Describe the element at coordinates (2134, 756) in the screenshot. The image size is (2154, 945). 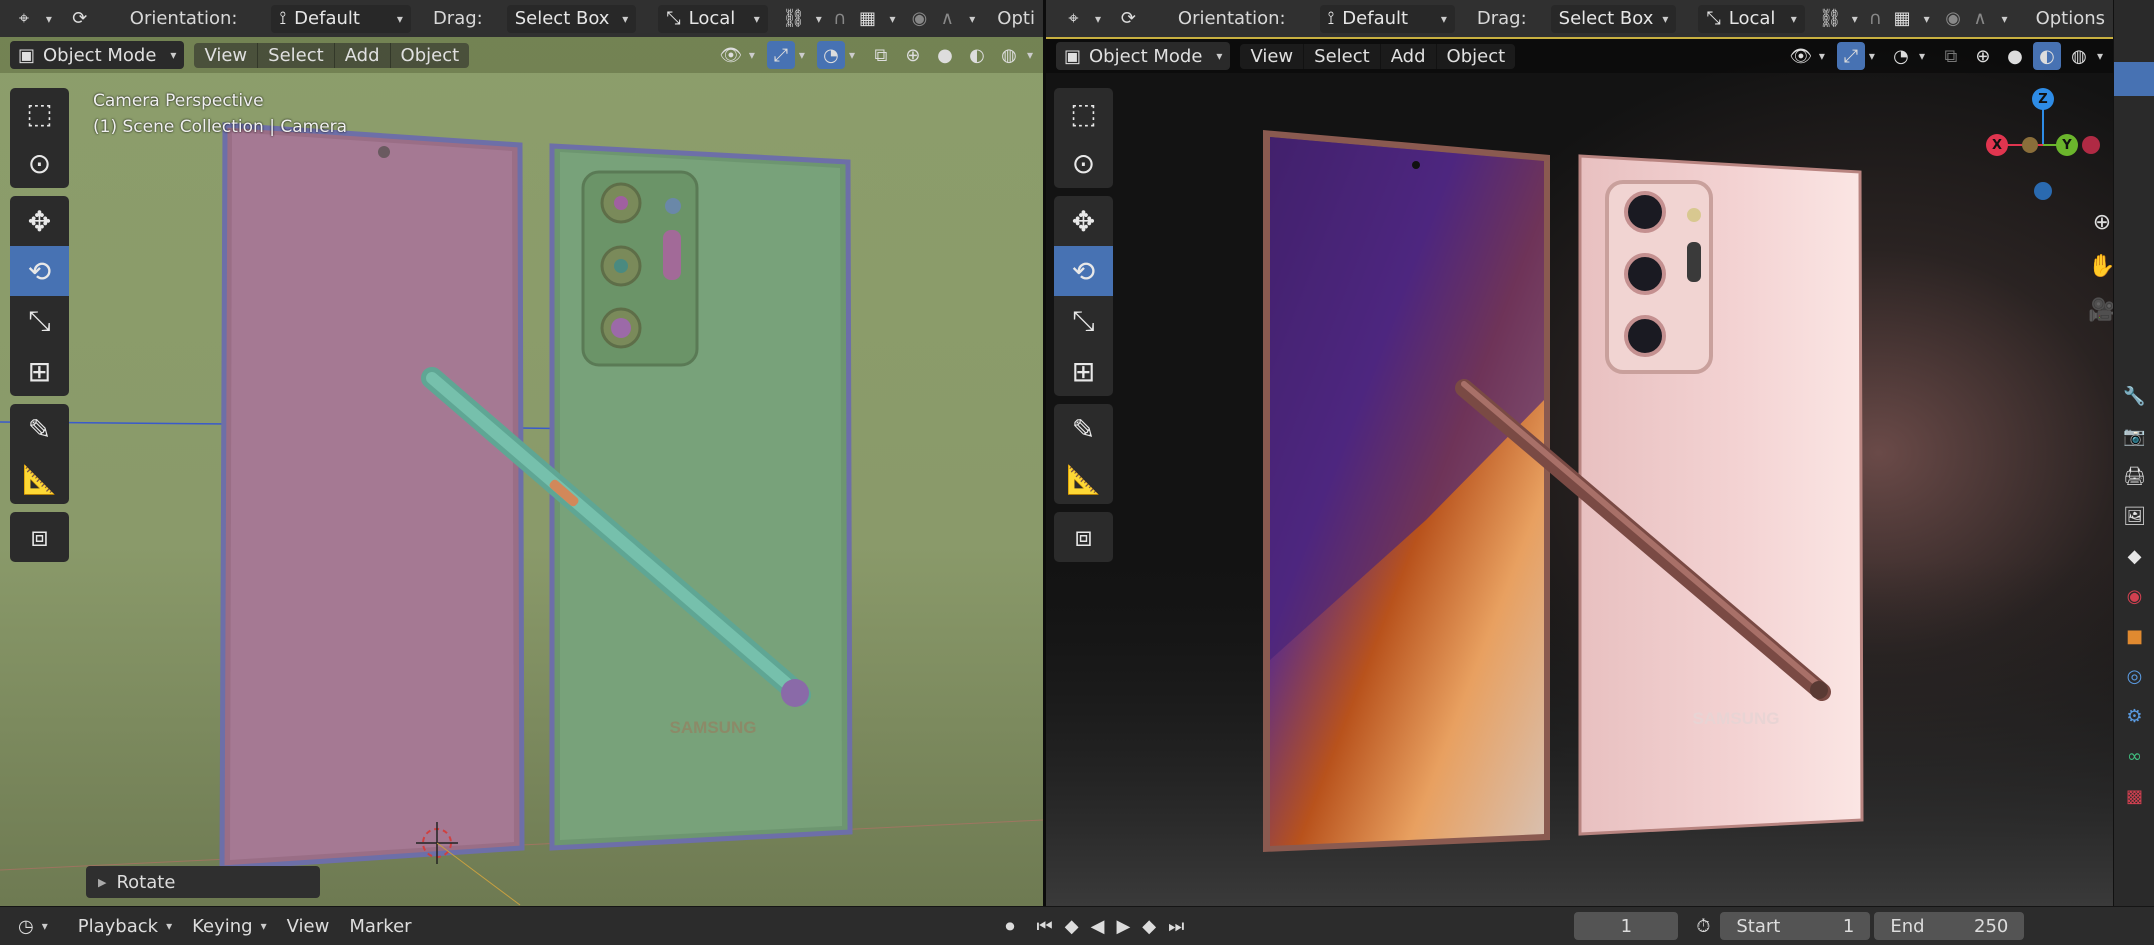
I see `physics-properties-icon: ∞` at that location.